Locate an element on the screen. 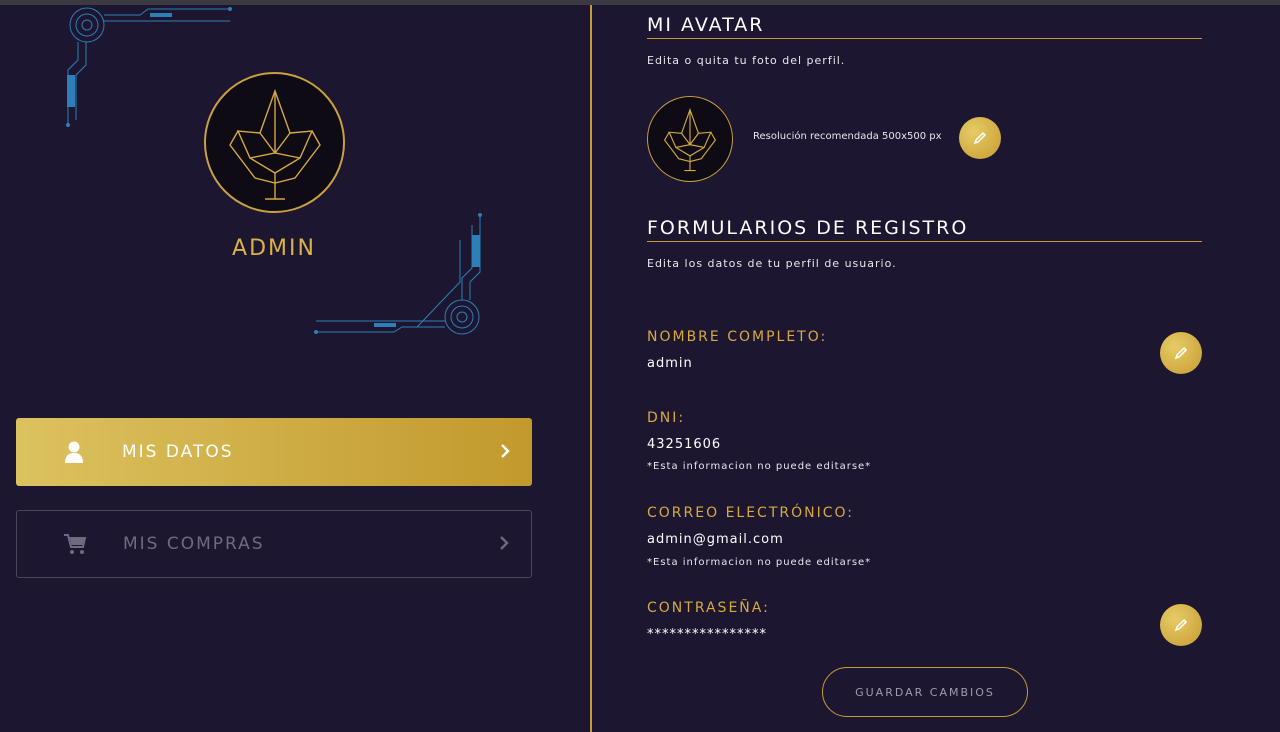 Image resolution: width=1280 pixels, height=732 pixels. field-label-contrasena: CONTRASEÑA: is located at coordinates (708, 608).